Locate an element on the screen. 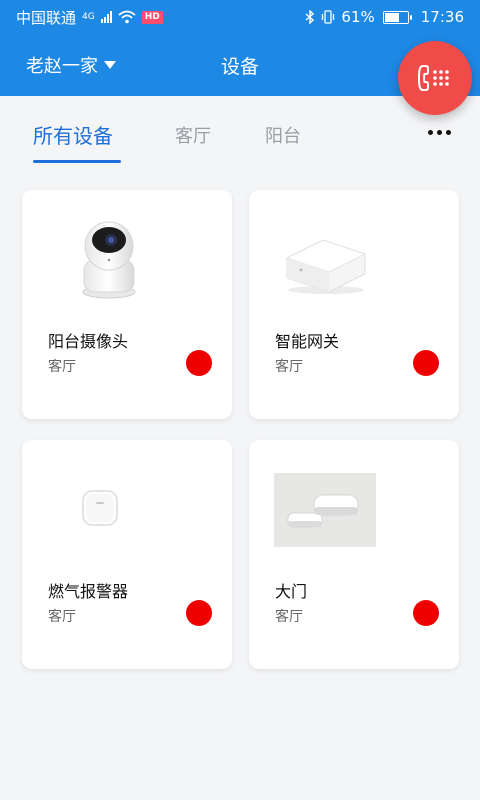  tab-living-room: 客厅 is located at coordinates (193, 135).